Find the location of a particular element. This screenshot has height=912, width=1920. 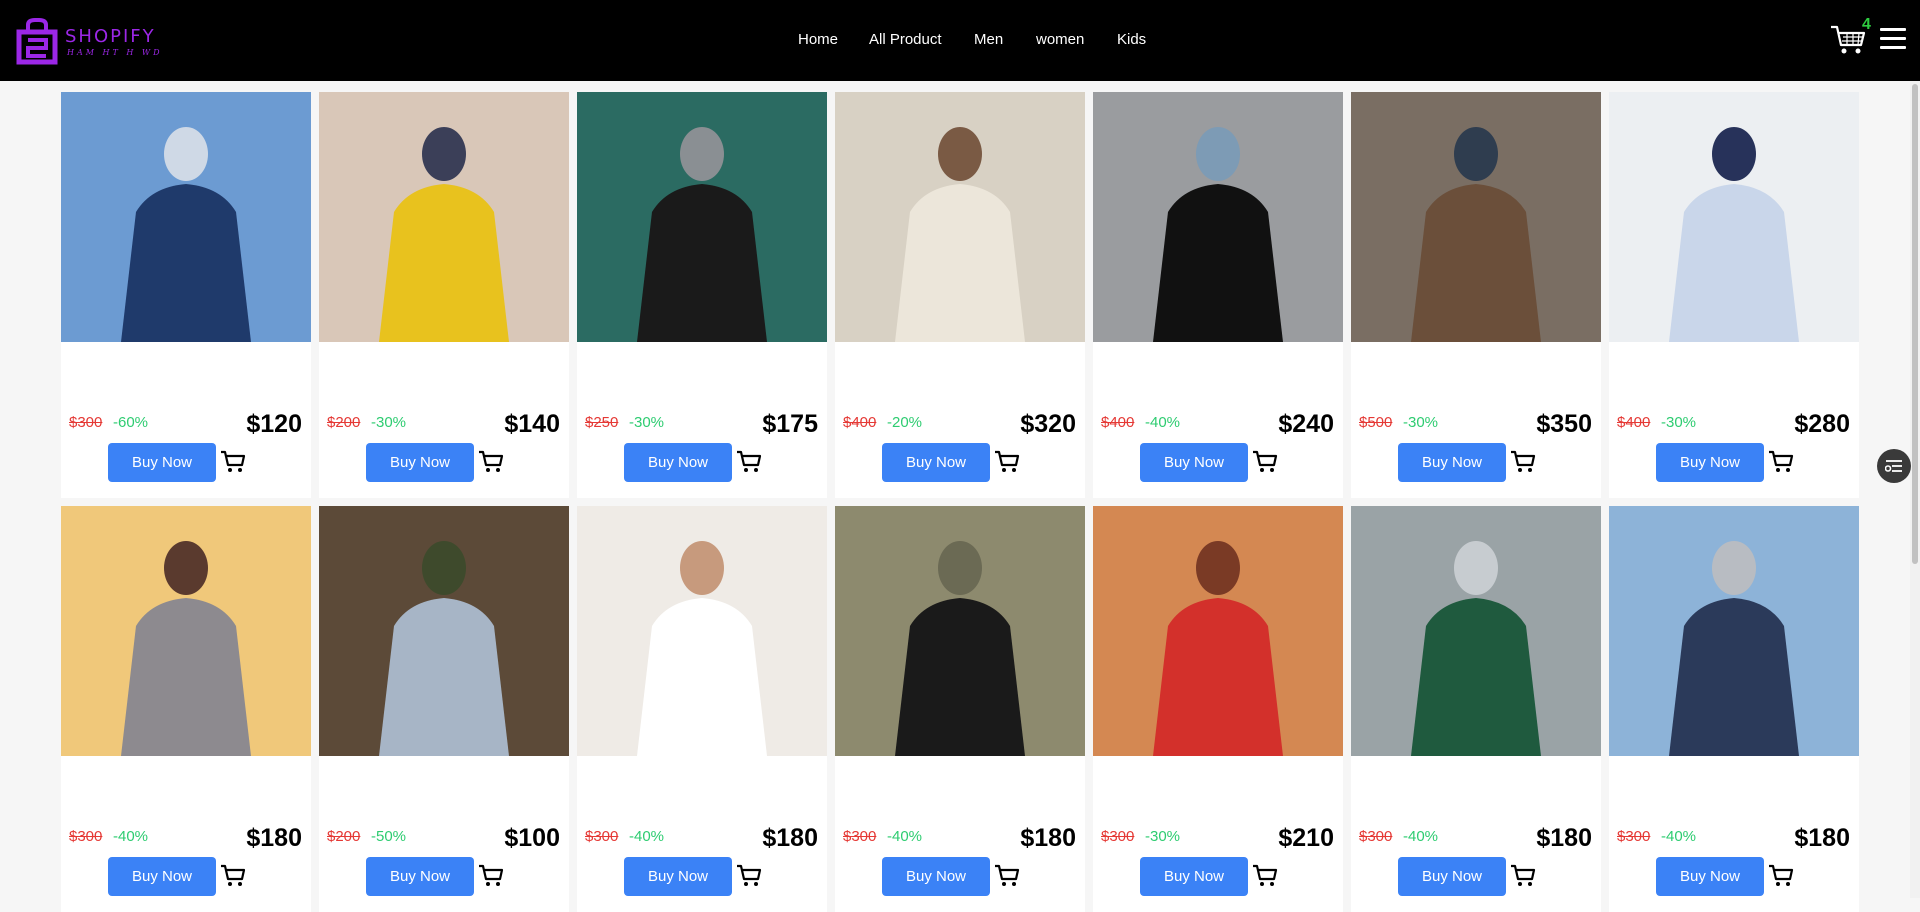

original-price: $250 is located at coordinates (602, 422).